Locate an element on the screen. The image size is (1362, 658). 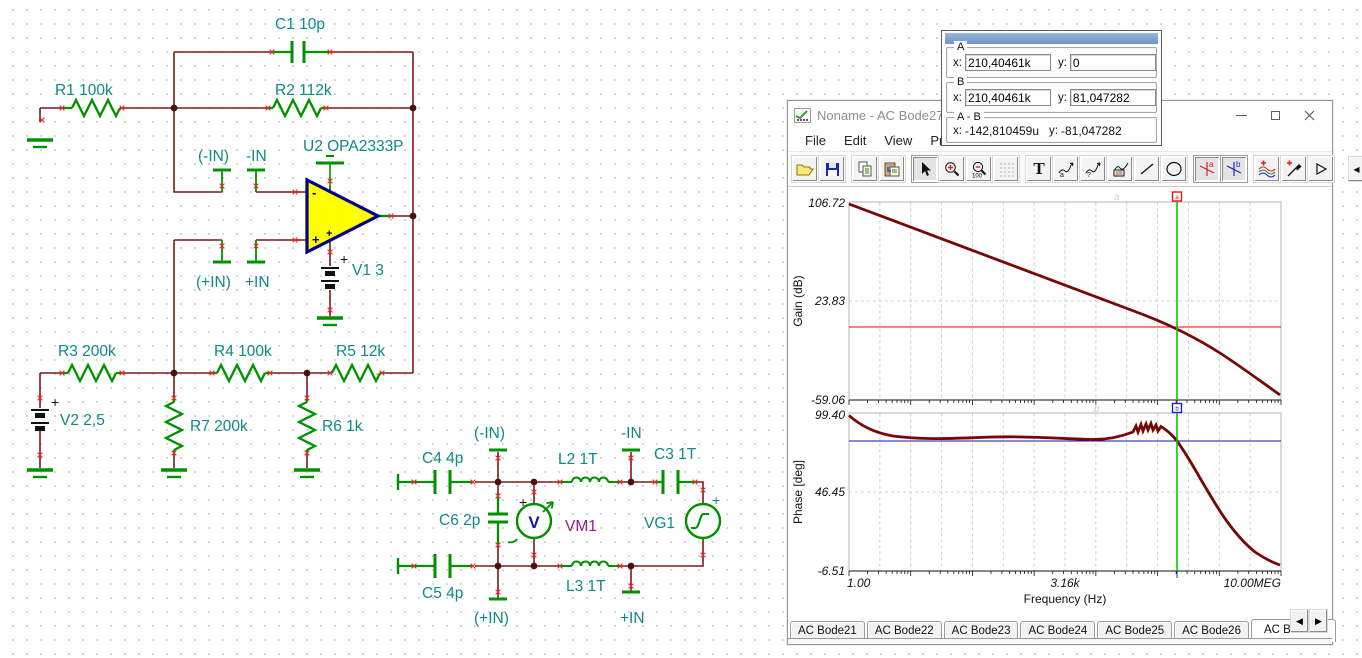
minimize-button is located at coordinates (1241, 115).